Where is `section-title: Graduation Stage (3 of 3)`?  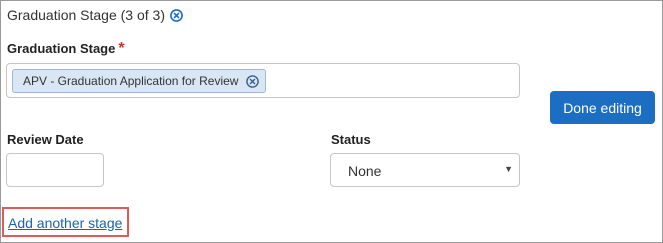
section-title: Graduation Stage (3 of 3) is located at coordinates (86, 15).